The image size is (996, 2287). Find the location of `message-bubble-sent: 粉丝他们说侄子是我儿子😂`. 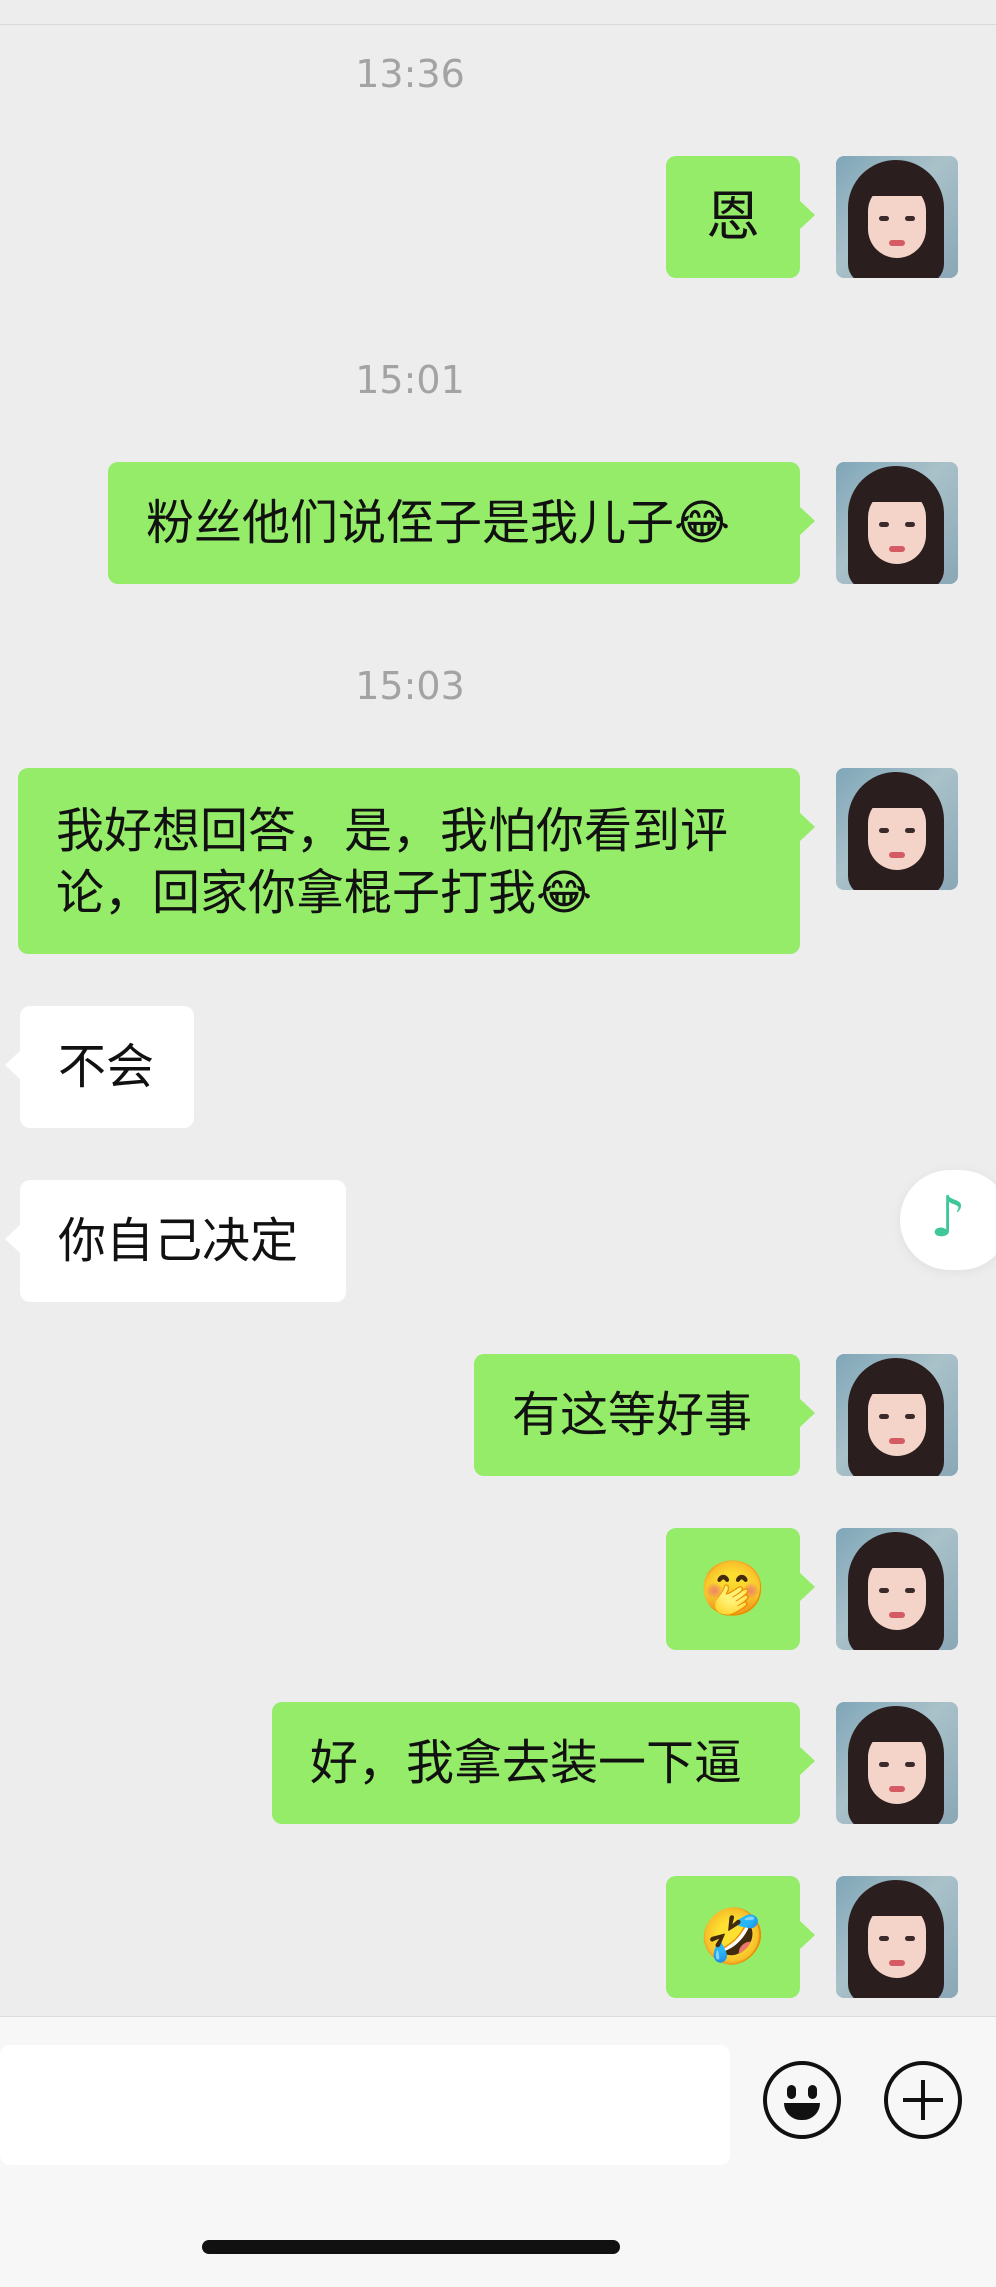

message-bubble-sent: 粉丝他们说侄子是我儿子😂 is located at coordinates (461, 523).